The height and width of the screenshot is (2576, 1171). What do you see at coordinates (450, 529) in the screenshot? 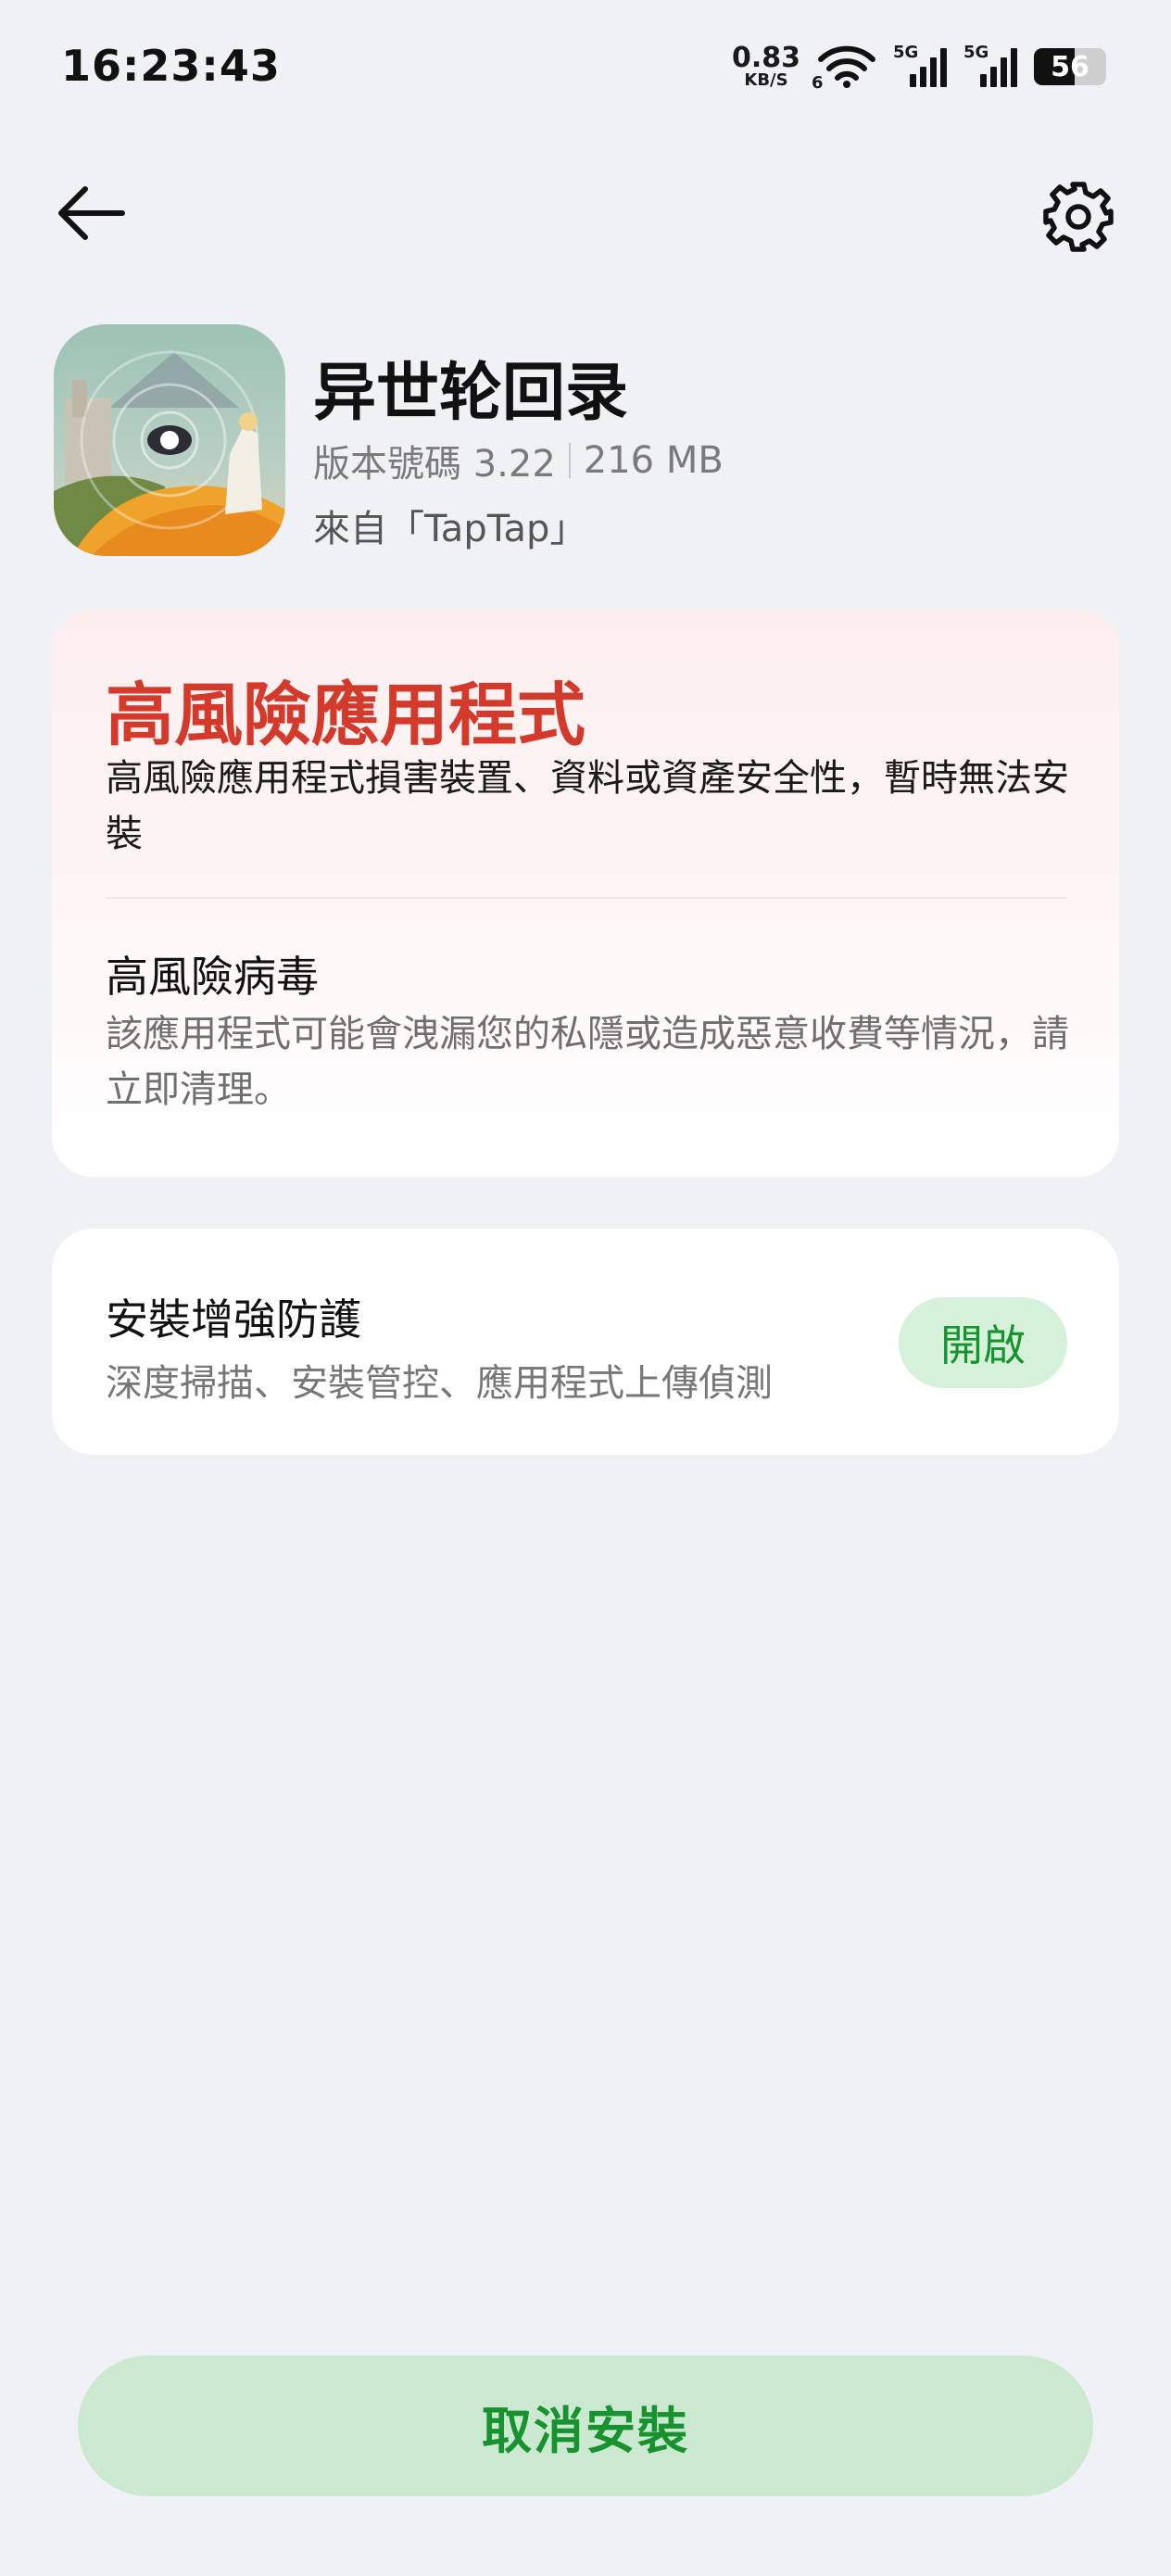
I see `app-source: 來自「TapTap」` at bounding box center [450, 529].